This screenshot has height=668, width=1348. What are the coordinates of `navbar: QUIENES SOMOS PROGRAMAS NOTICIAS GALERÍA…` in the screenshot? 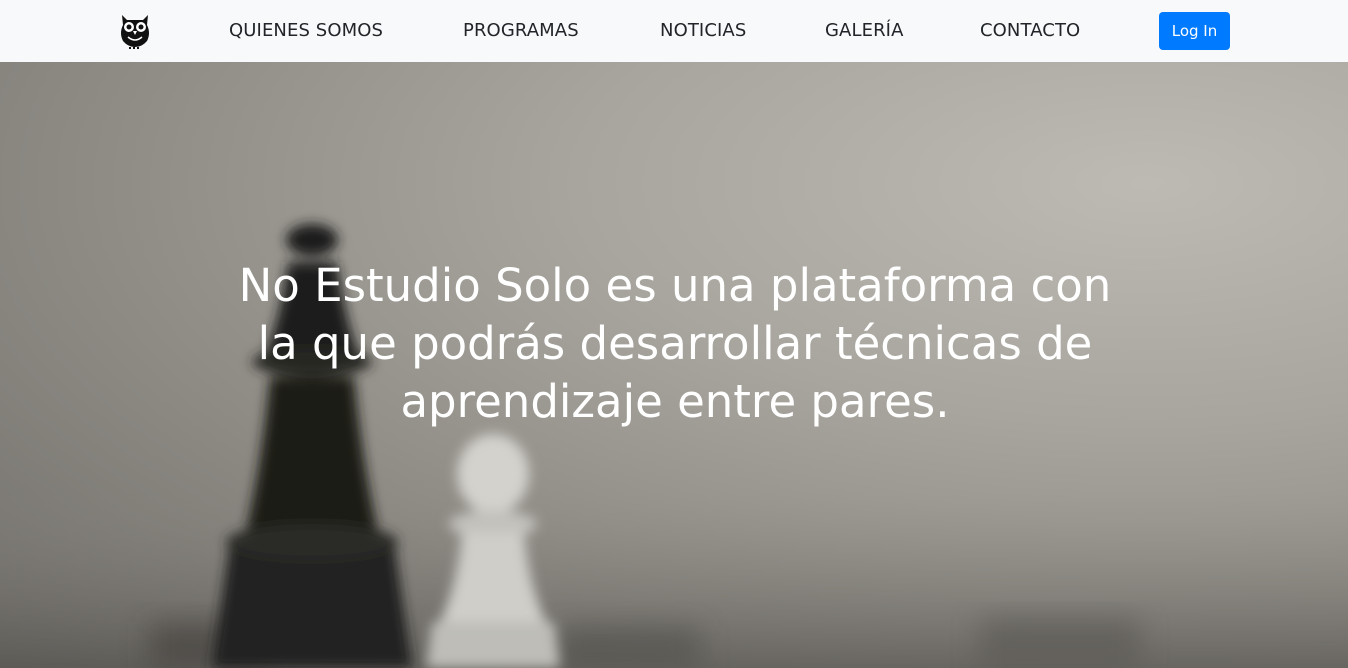 It's located at (674, 31).